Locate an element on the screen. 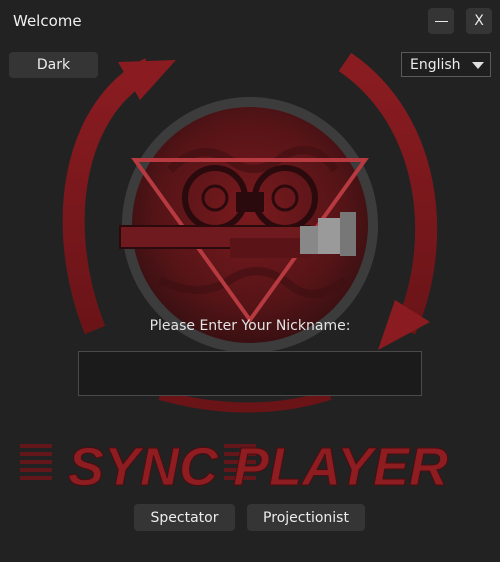 The image size is (500, 562). spectator-button: Spectator is located at coordinates (184, 517).